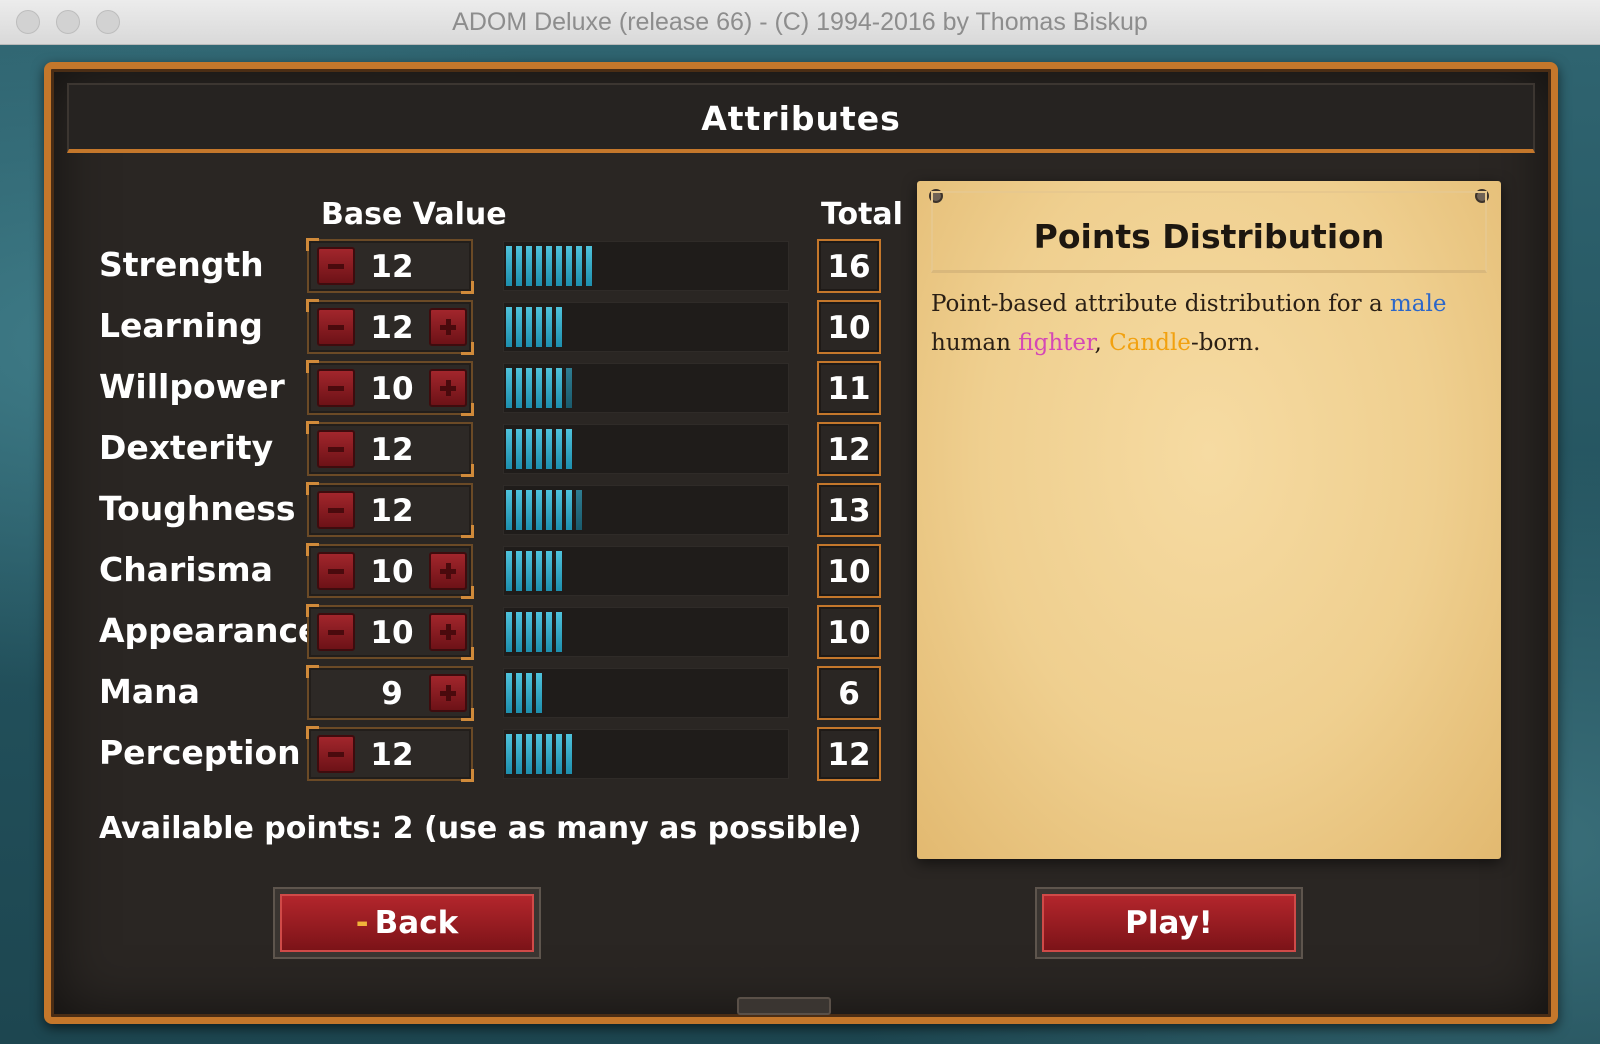  Describe the element at coordinates (1160, 304) in the screenshot. I see `desc-text: Point-based attribute distribution for a` at that location.